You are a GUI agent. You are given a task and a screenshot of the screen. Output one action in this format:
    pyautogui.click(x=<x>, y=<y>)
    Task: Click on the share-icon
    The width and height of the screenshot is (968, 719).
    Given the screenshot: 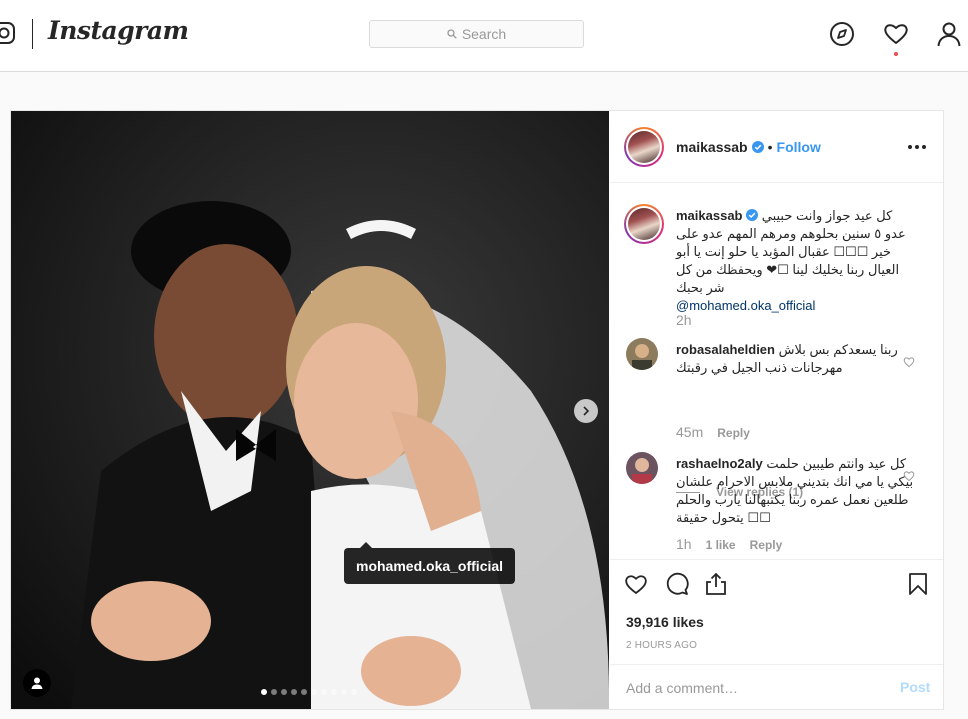 What is the action you would take?
    pyautogui.click(x=716, y=584)
    